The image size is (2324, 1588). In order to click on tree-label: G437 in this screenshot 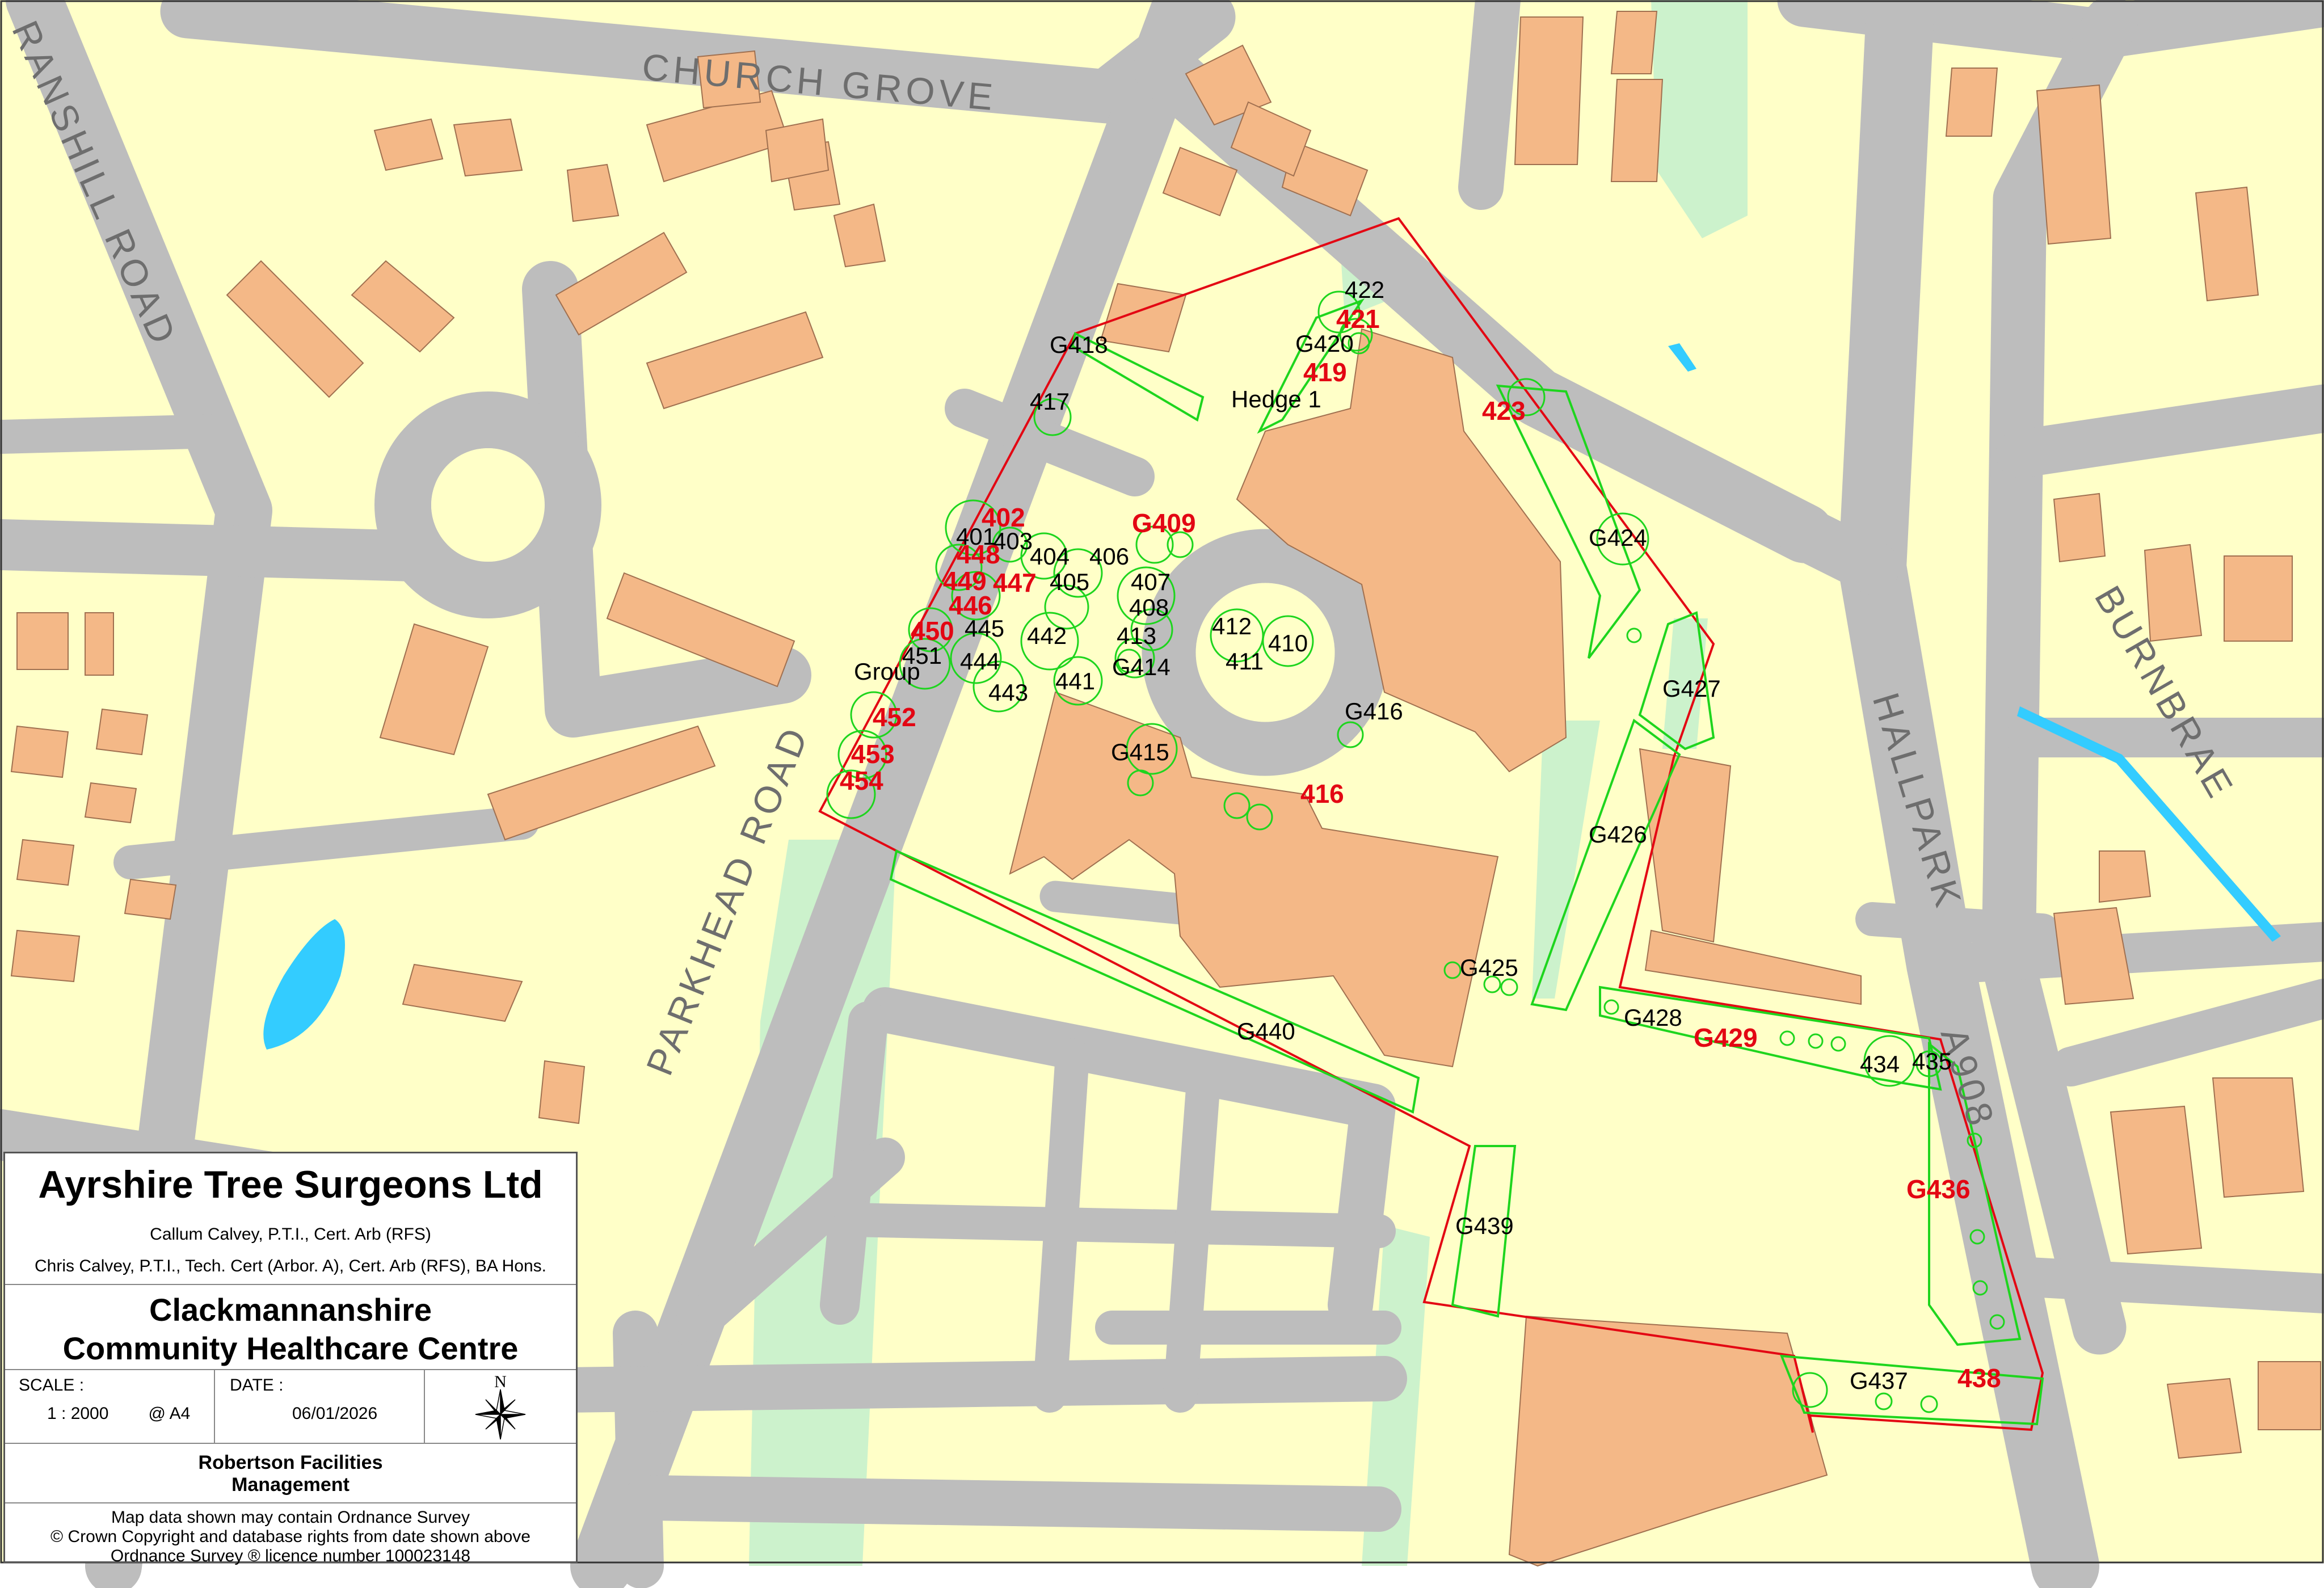, I will do `click(1879, 1380)`.